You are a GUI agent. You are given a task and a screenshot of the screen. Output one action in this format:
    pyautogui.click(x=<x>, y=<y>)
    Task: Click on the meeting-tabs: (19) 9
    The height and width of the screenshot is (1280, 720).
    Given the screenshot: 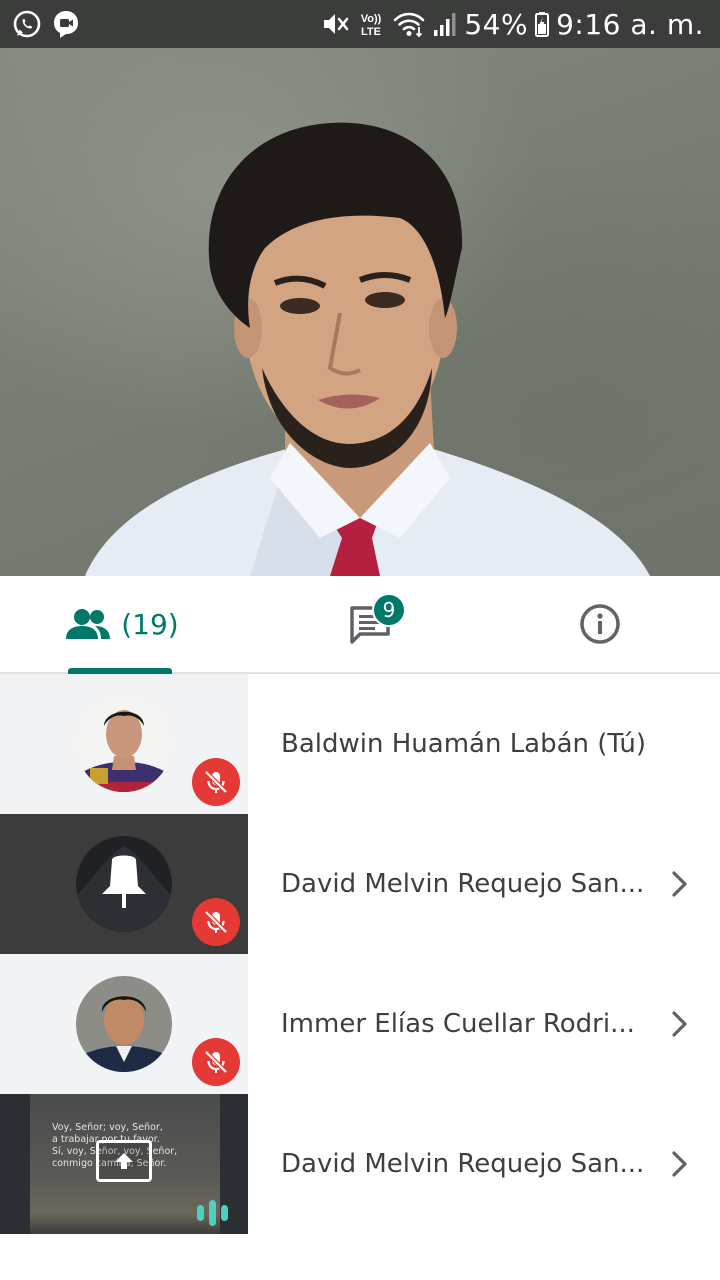 What is the action you would take?
    pyautogui.click(x=360, y=625)
    